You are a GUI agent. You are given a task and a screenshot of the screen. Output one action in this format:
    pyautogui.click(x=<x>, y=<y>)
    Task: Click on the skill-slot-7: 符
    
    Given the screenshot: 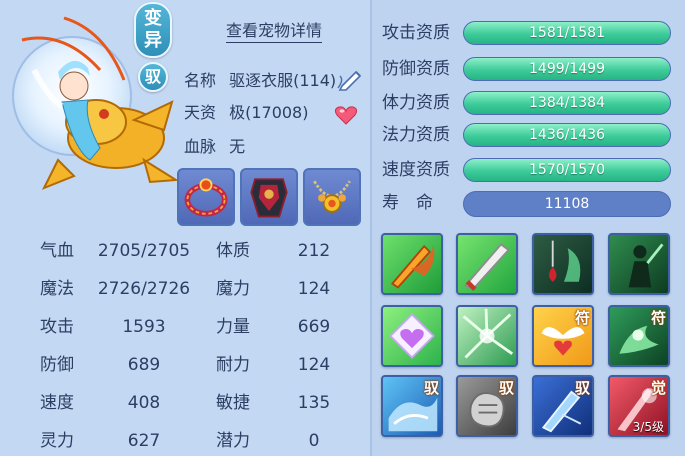 What is the action you would take?
    pyautogui.click(x=563, y=336)
    